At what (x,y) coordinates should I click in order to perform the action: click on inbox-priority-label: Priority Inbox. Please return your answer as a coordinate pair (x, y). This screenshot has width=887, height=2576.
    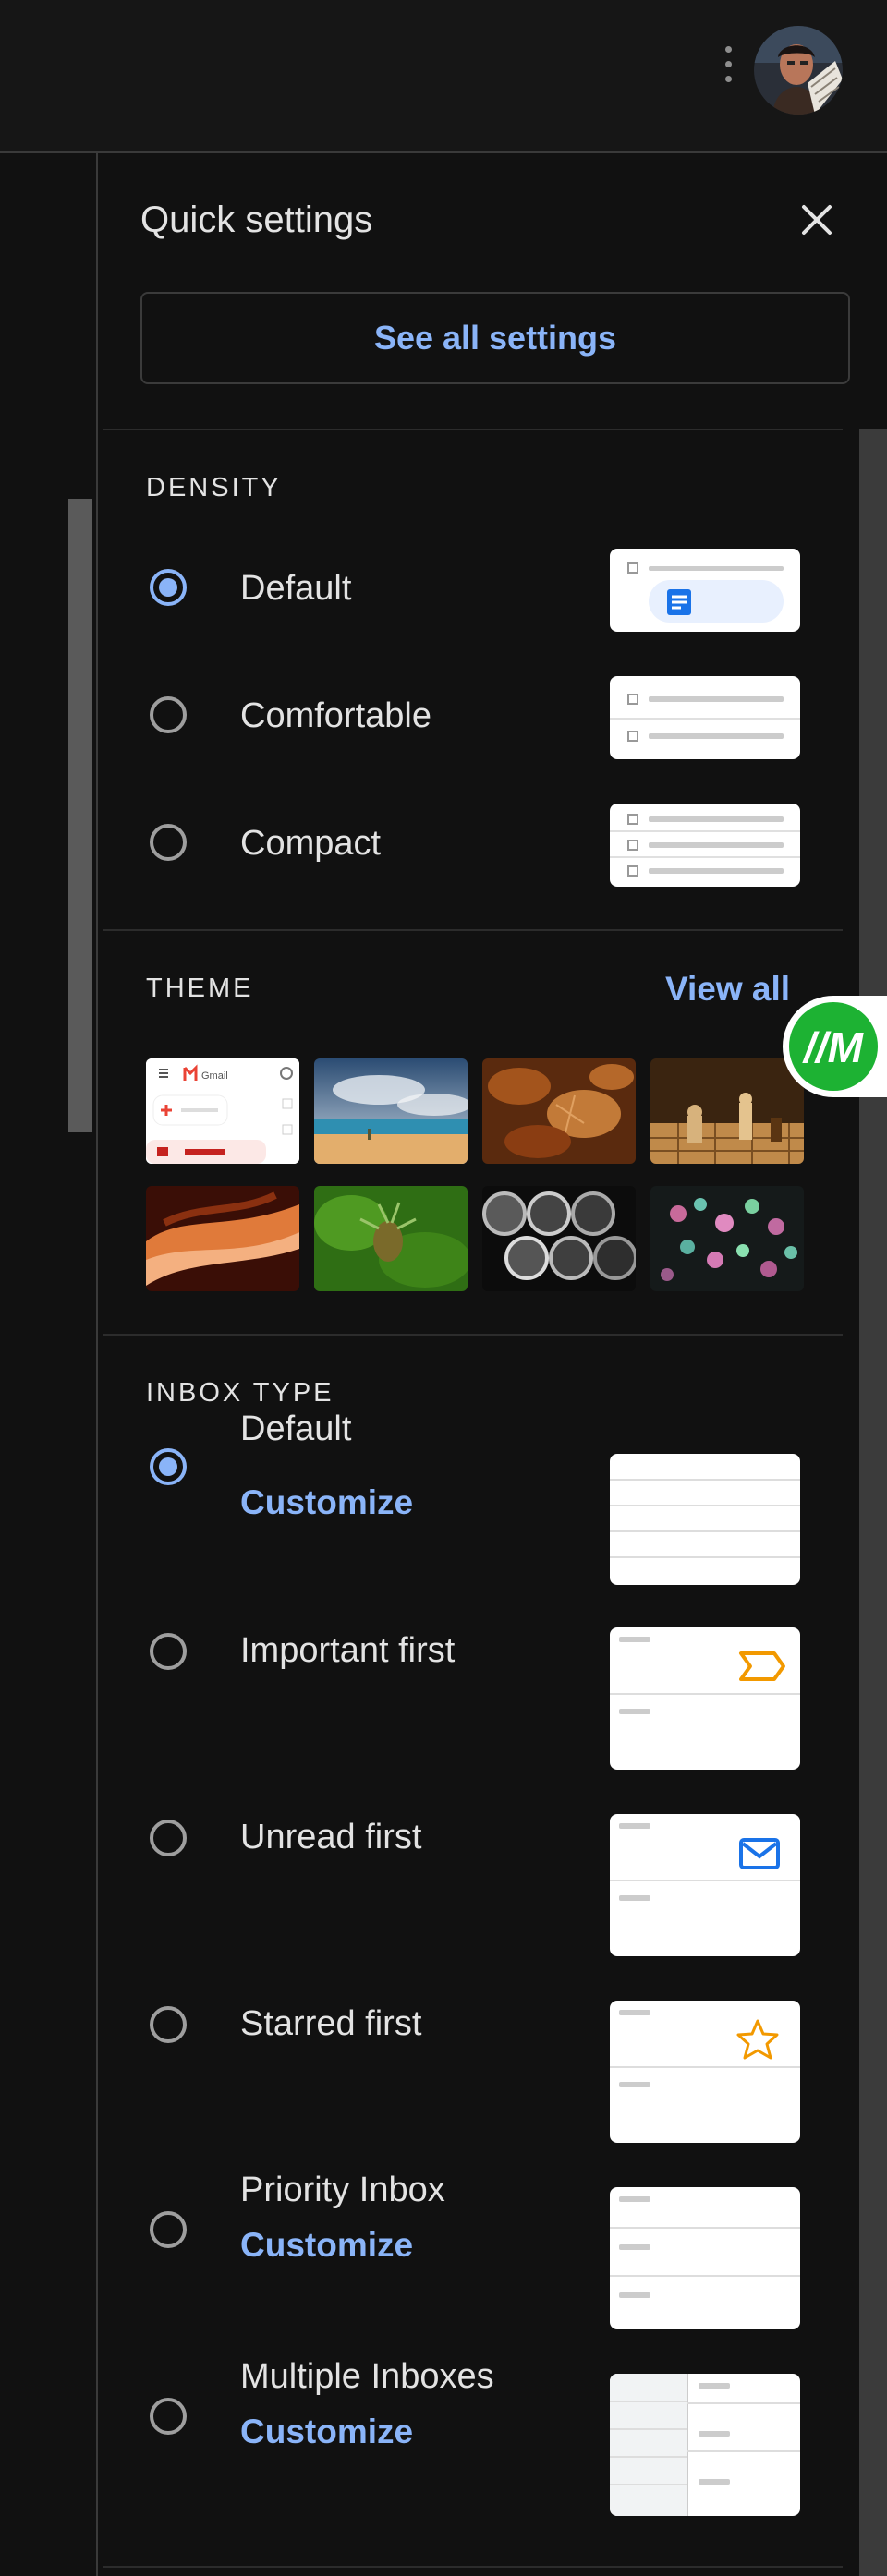
    Looking at the image, I should click on (342, 2190).